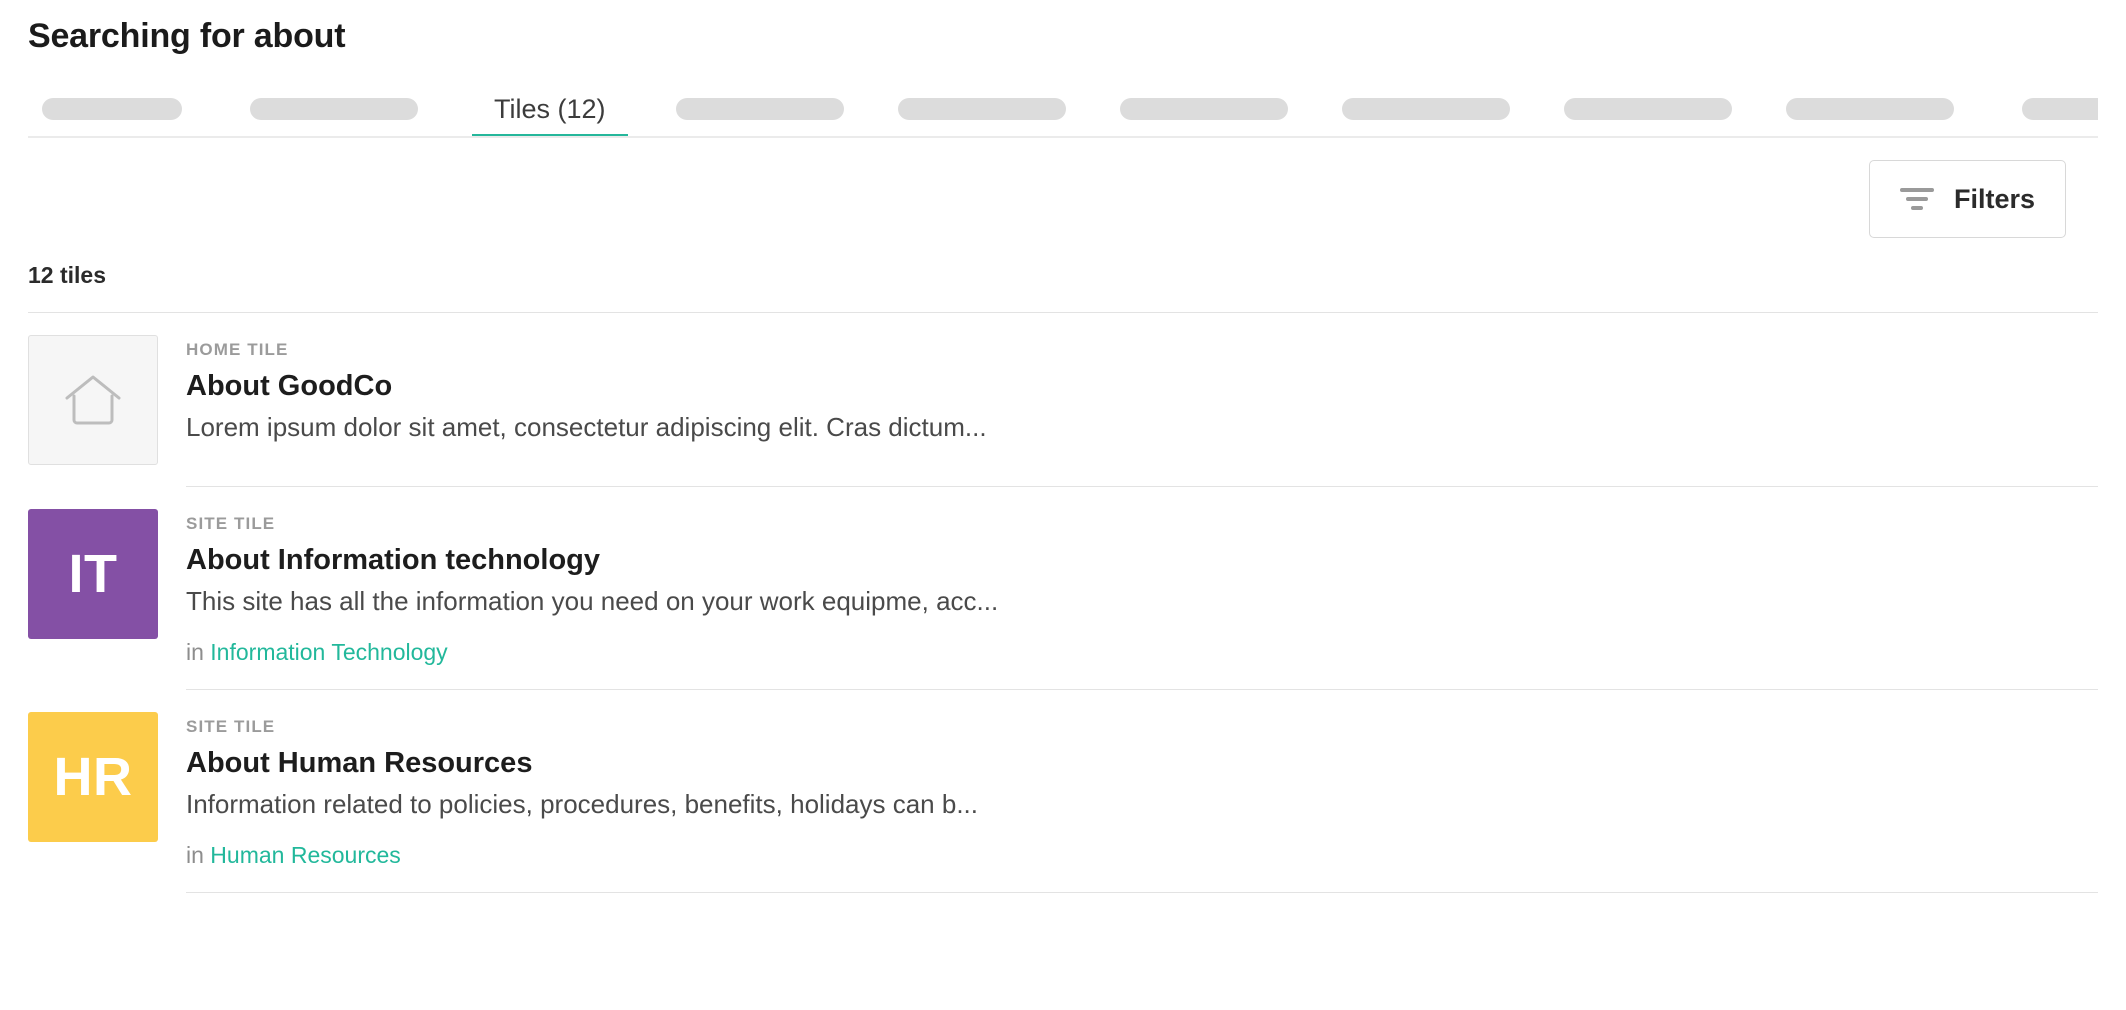 The image size is (2126, 1010). I want to click on thumbnail-initials: HR, so click(93, 777).